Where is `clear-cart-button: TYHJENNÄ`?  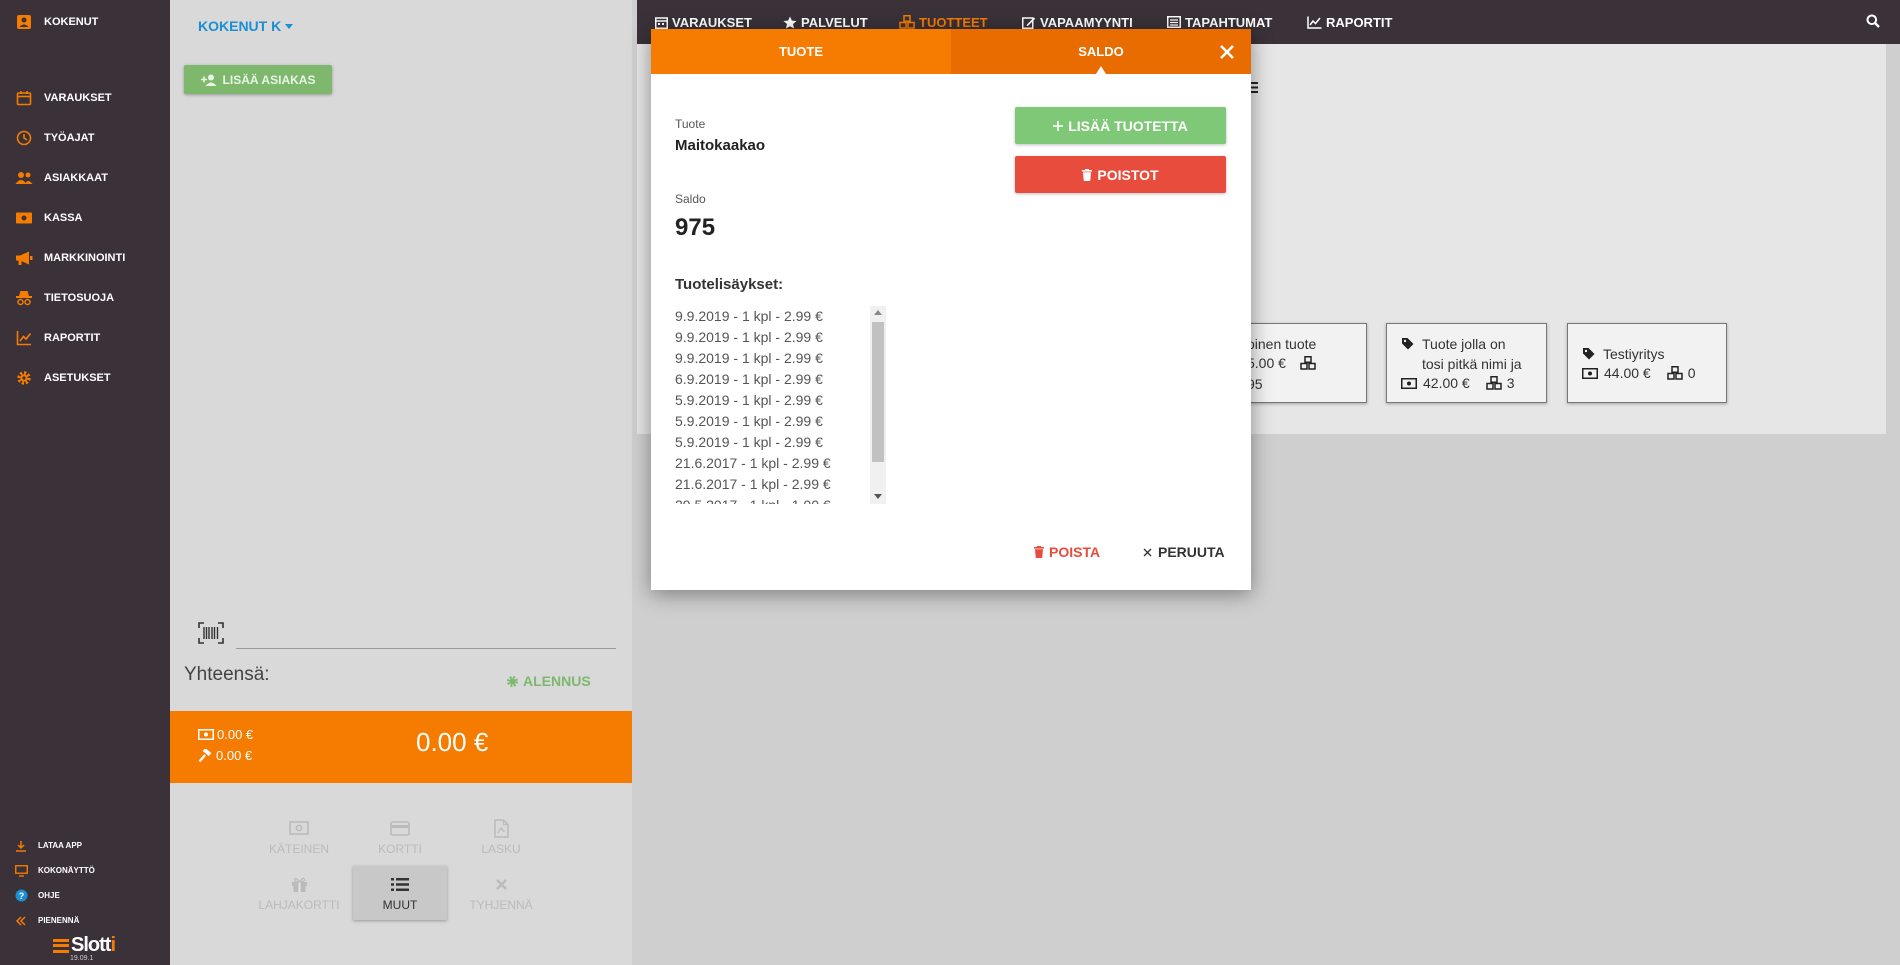 clear-cart-button: TYHJENNÄ is located at coordinates (501, 893).